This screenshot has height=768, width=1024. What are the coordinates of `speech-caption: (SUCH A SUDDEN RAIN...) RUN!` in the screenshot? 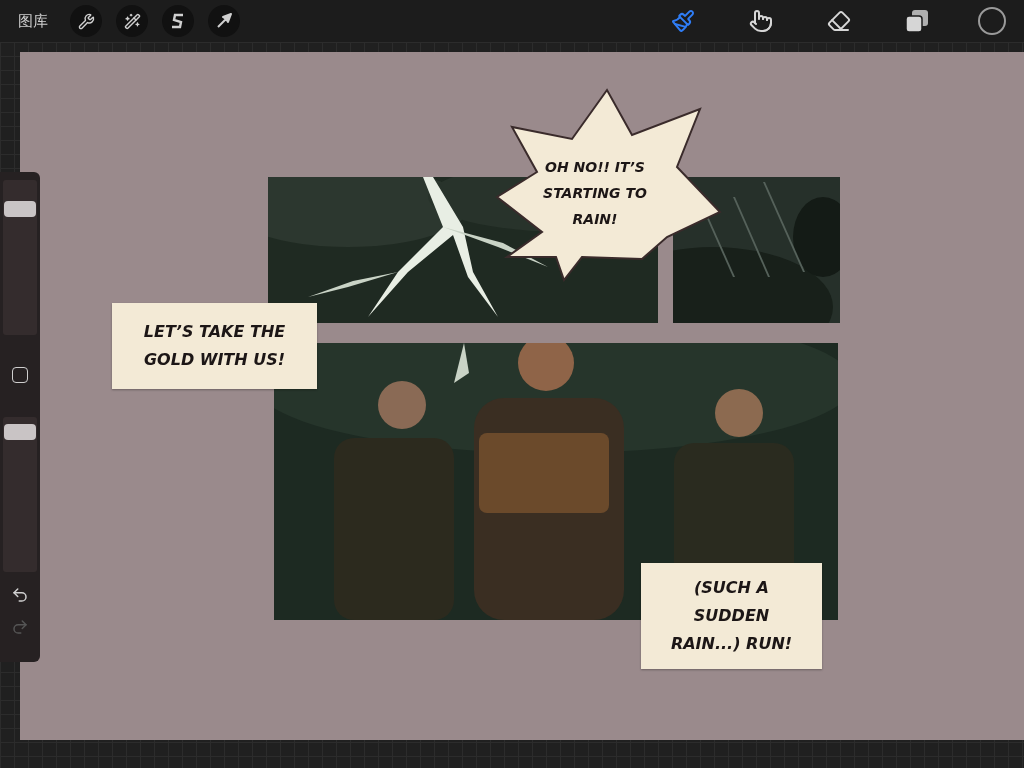 It's located at (731, 616).